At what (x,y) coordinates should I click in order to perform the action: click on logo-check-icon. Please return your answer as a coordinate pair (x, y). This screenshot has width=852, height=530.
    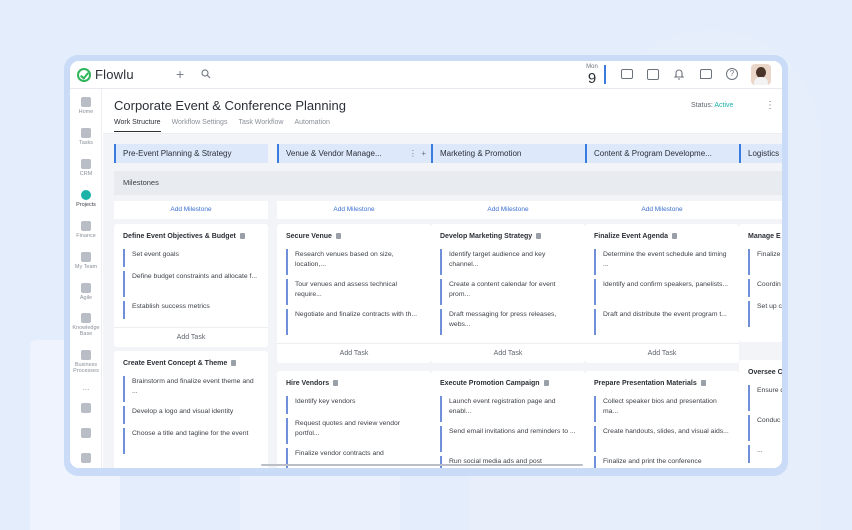
    Looking at the image, I should click on (84, 74).